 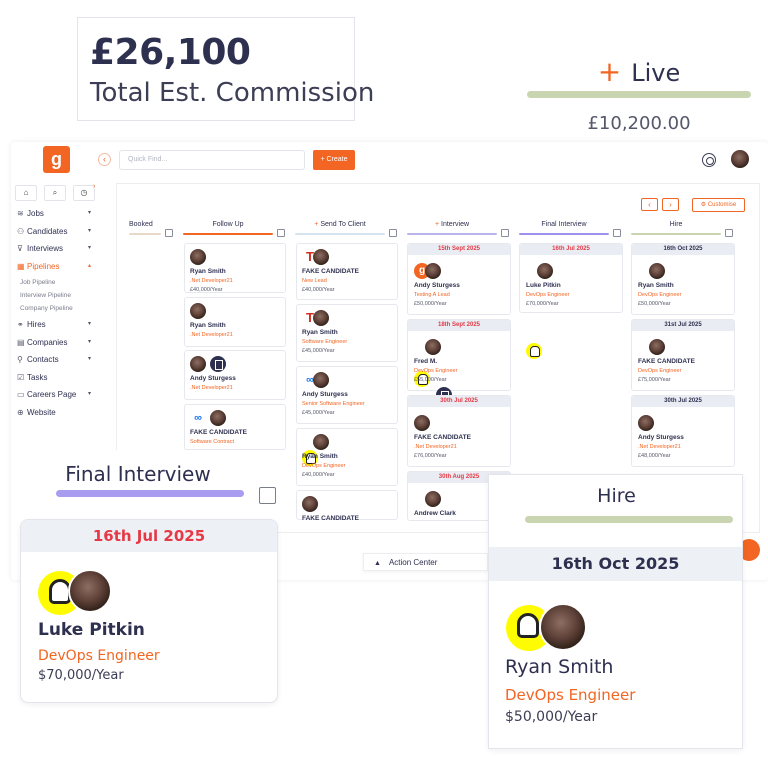 I want to click on candidate-salary: £48,000/Year, so click(x=654, y=456).